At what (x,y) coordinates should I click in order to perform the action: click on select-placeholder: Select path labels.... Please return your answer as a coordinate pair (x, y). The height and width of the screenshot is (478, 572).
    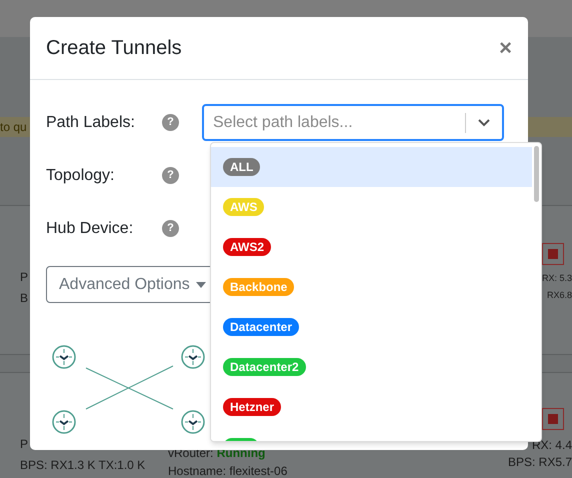
    Looking at the image, I should click on (283, 122).